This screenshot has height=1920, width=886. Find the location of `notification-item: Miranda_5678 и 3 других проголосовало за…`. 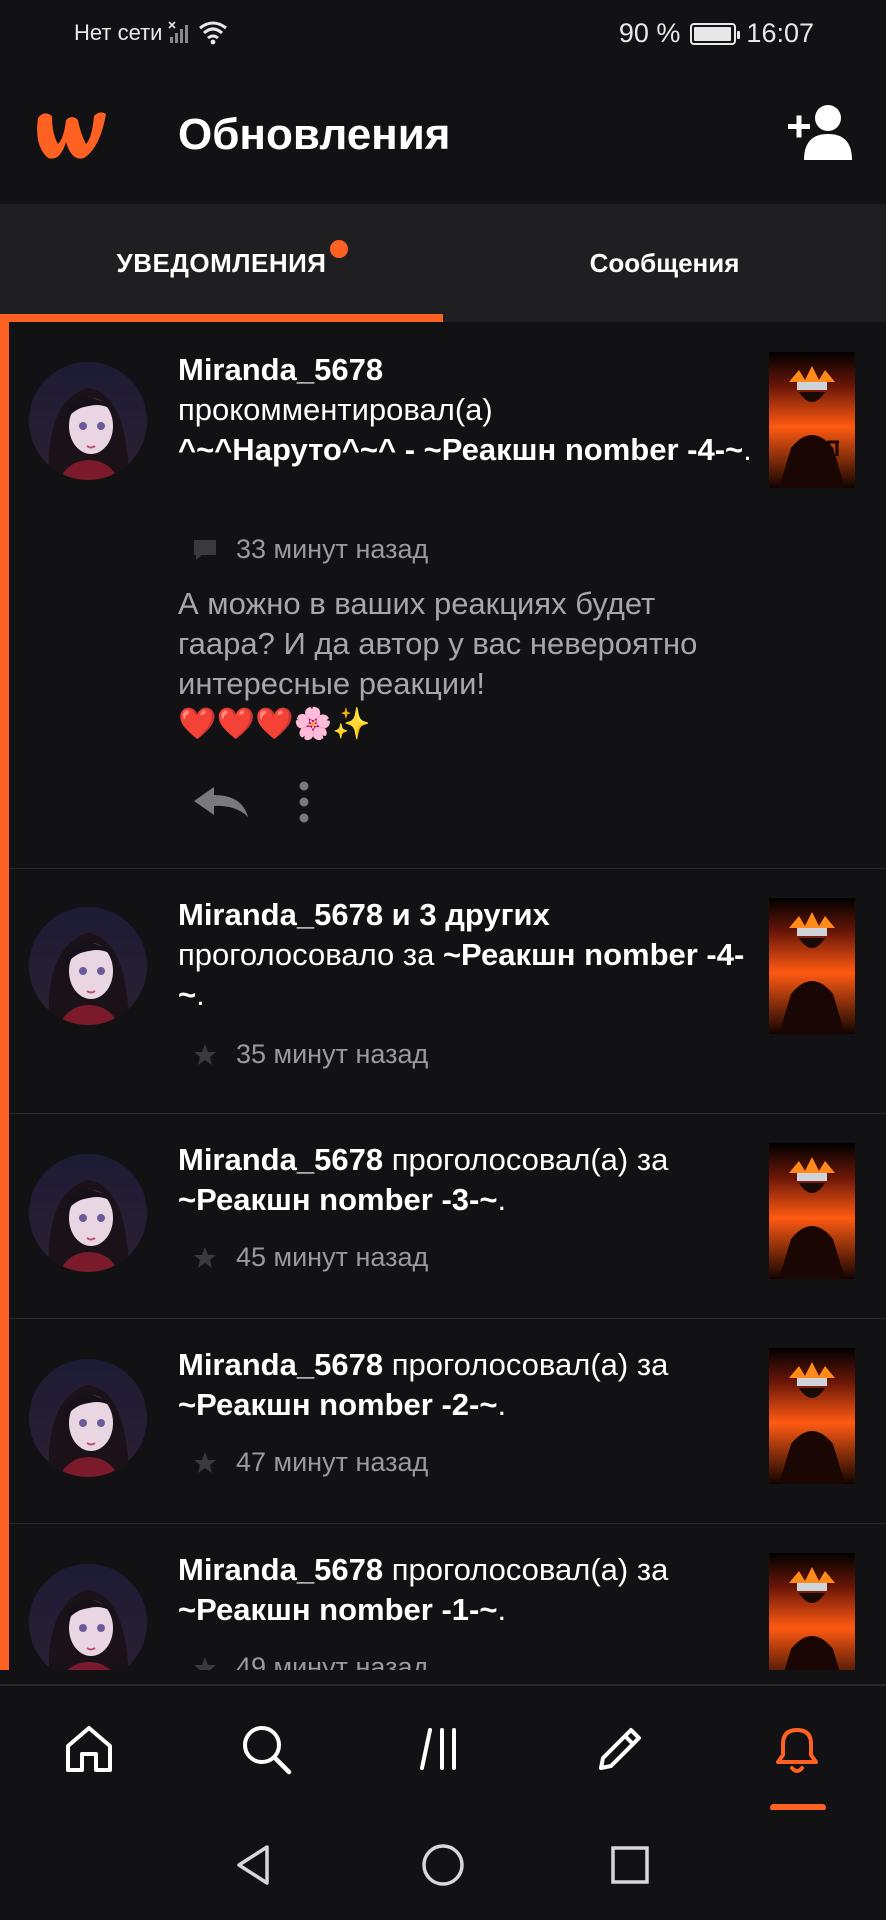

notification-item: Miranda_5678 и 3 других проголосовало за… is located at coordinates (447, 991).